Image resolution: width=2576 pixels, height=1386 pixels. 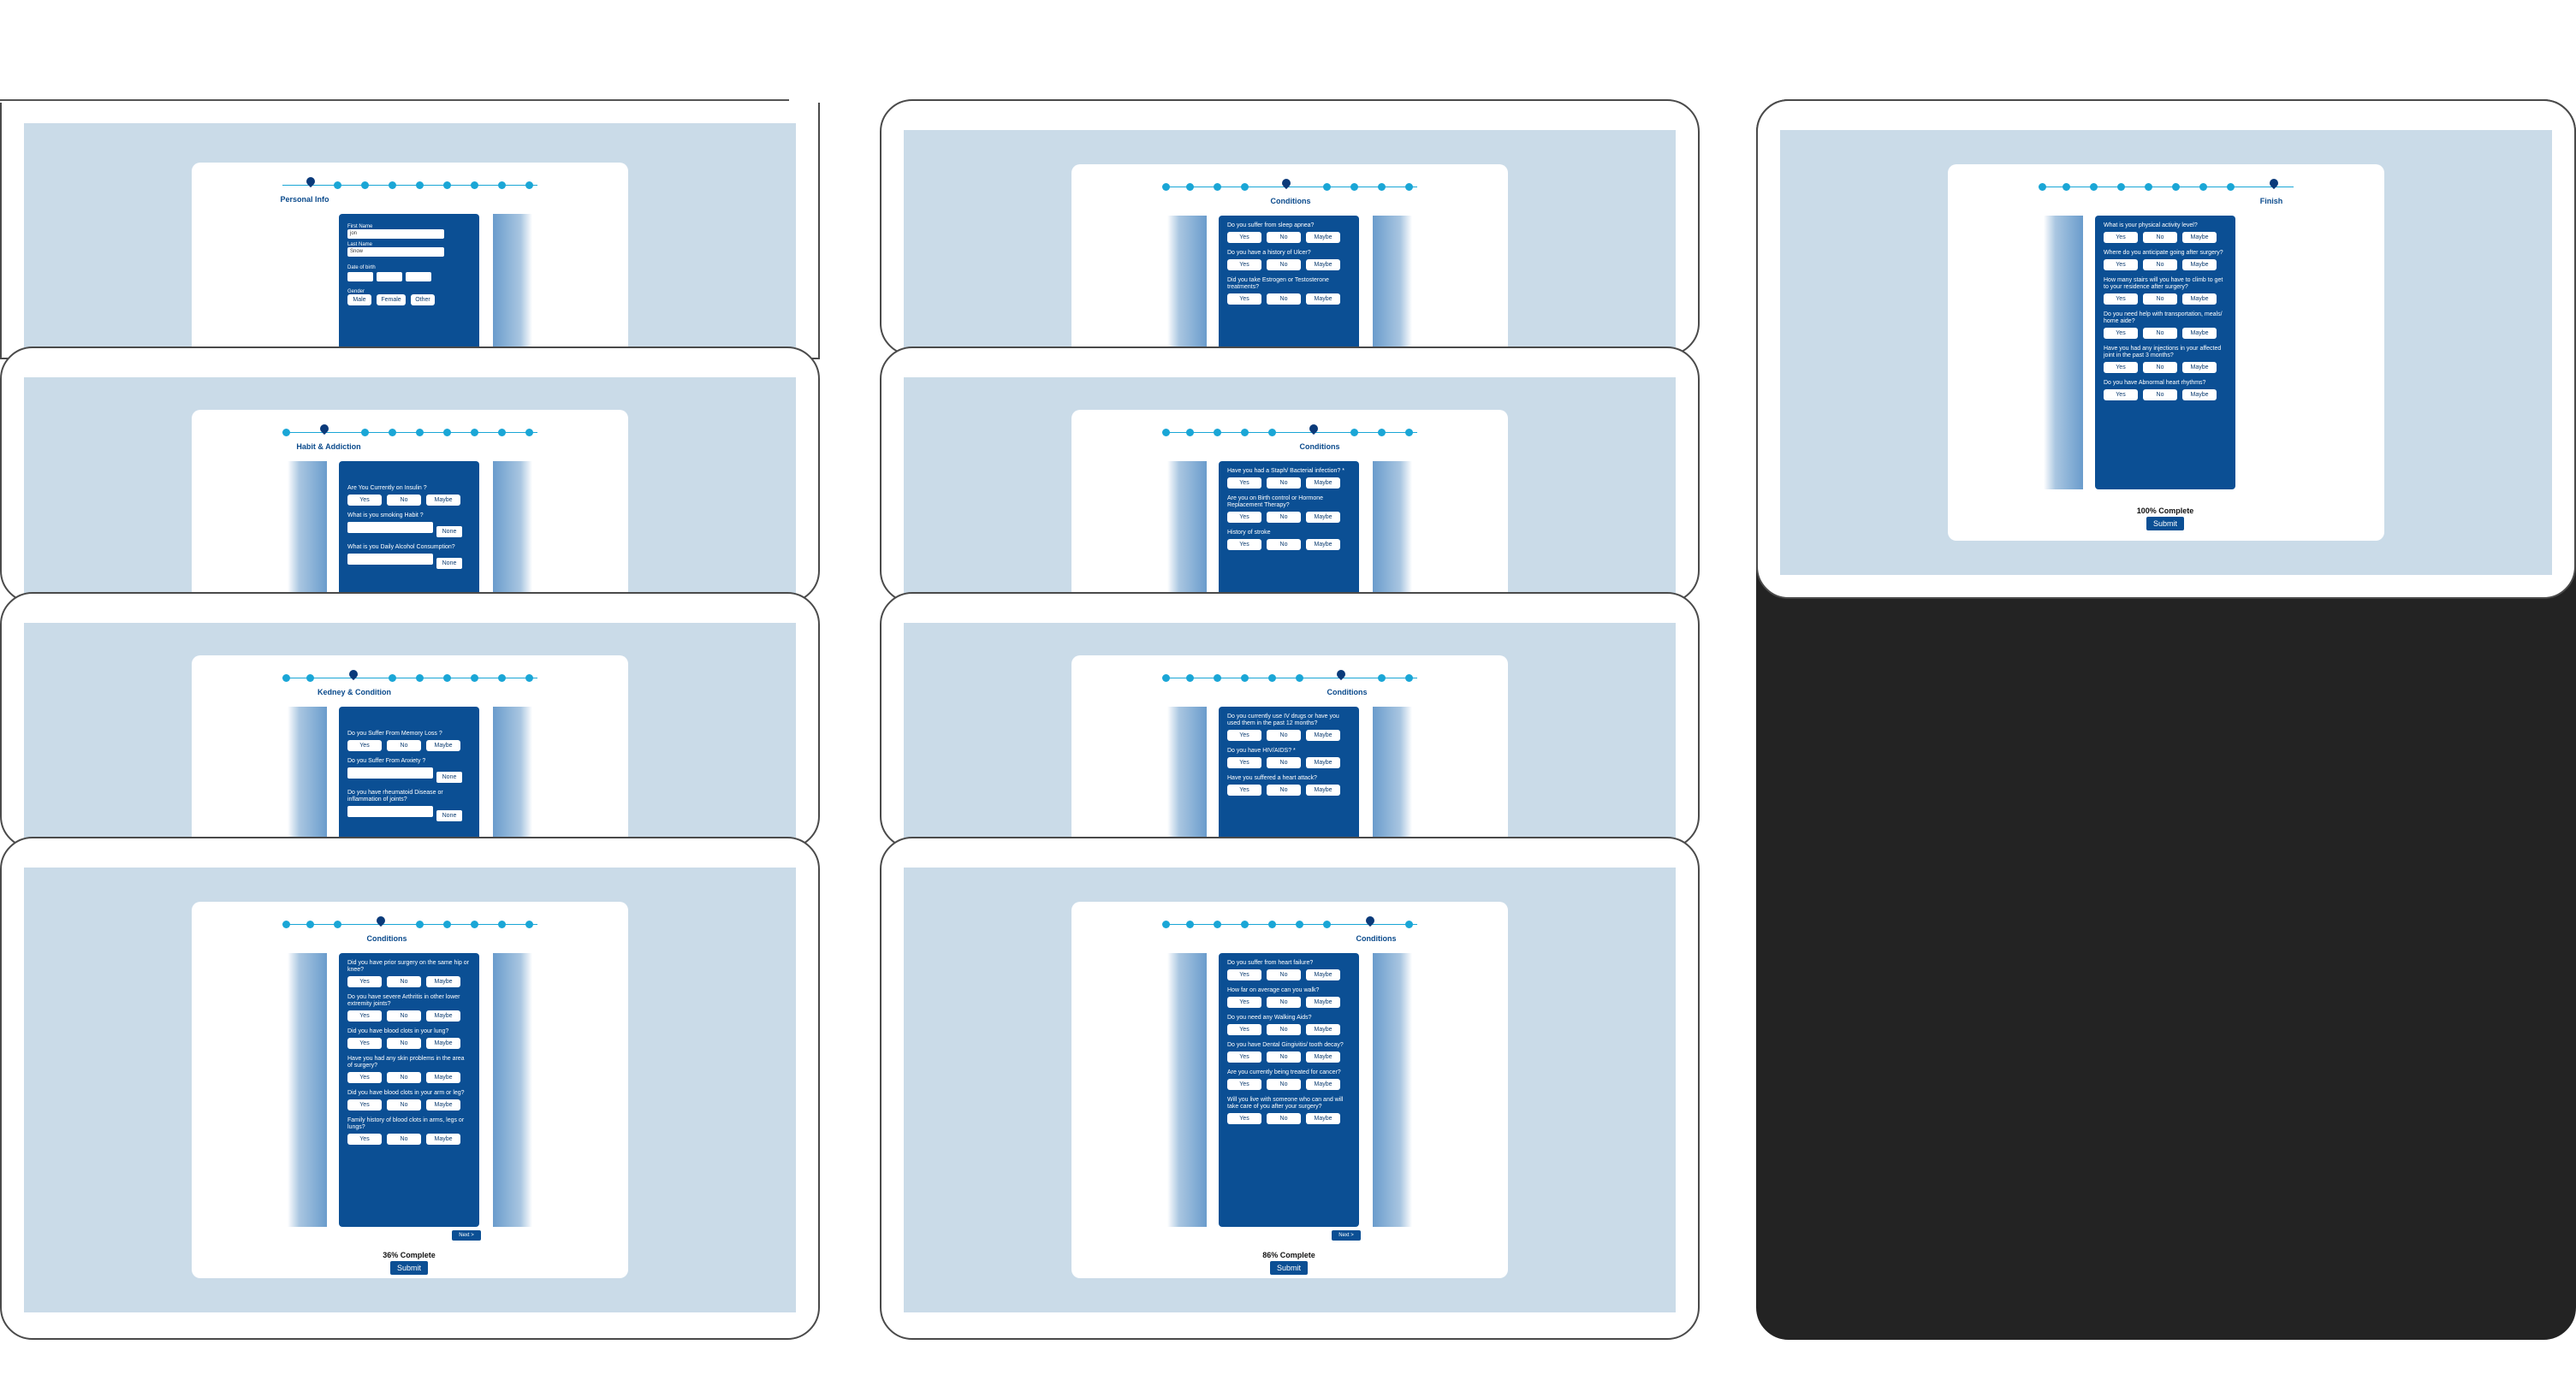 What do you see at coordinates (418, 276) in the screenshot?
I see `dob-year-select` at bounding box center [418, 276].